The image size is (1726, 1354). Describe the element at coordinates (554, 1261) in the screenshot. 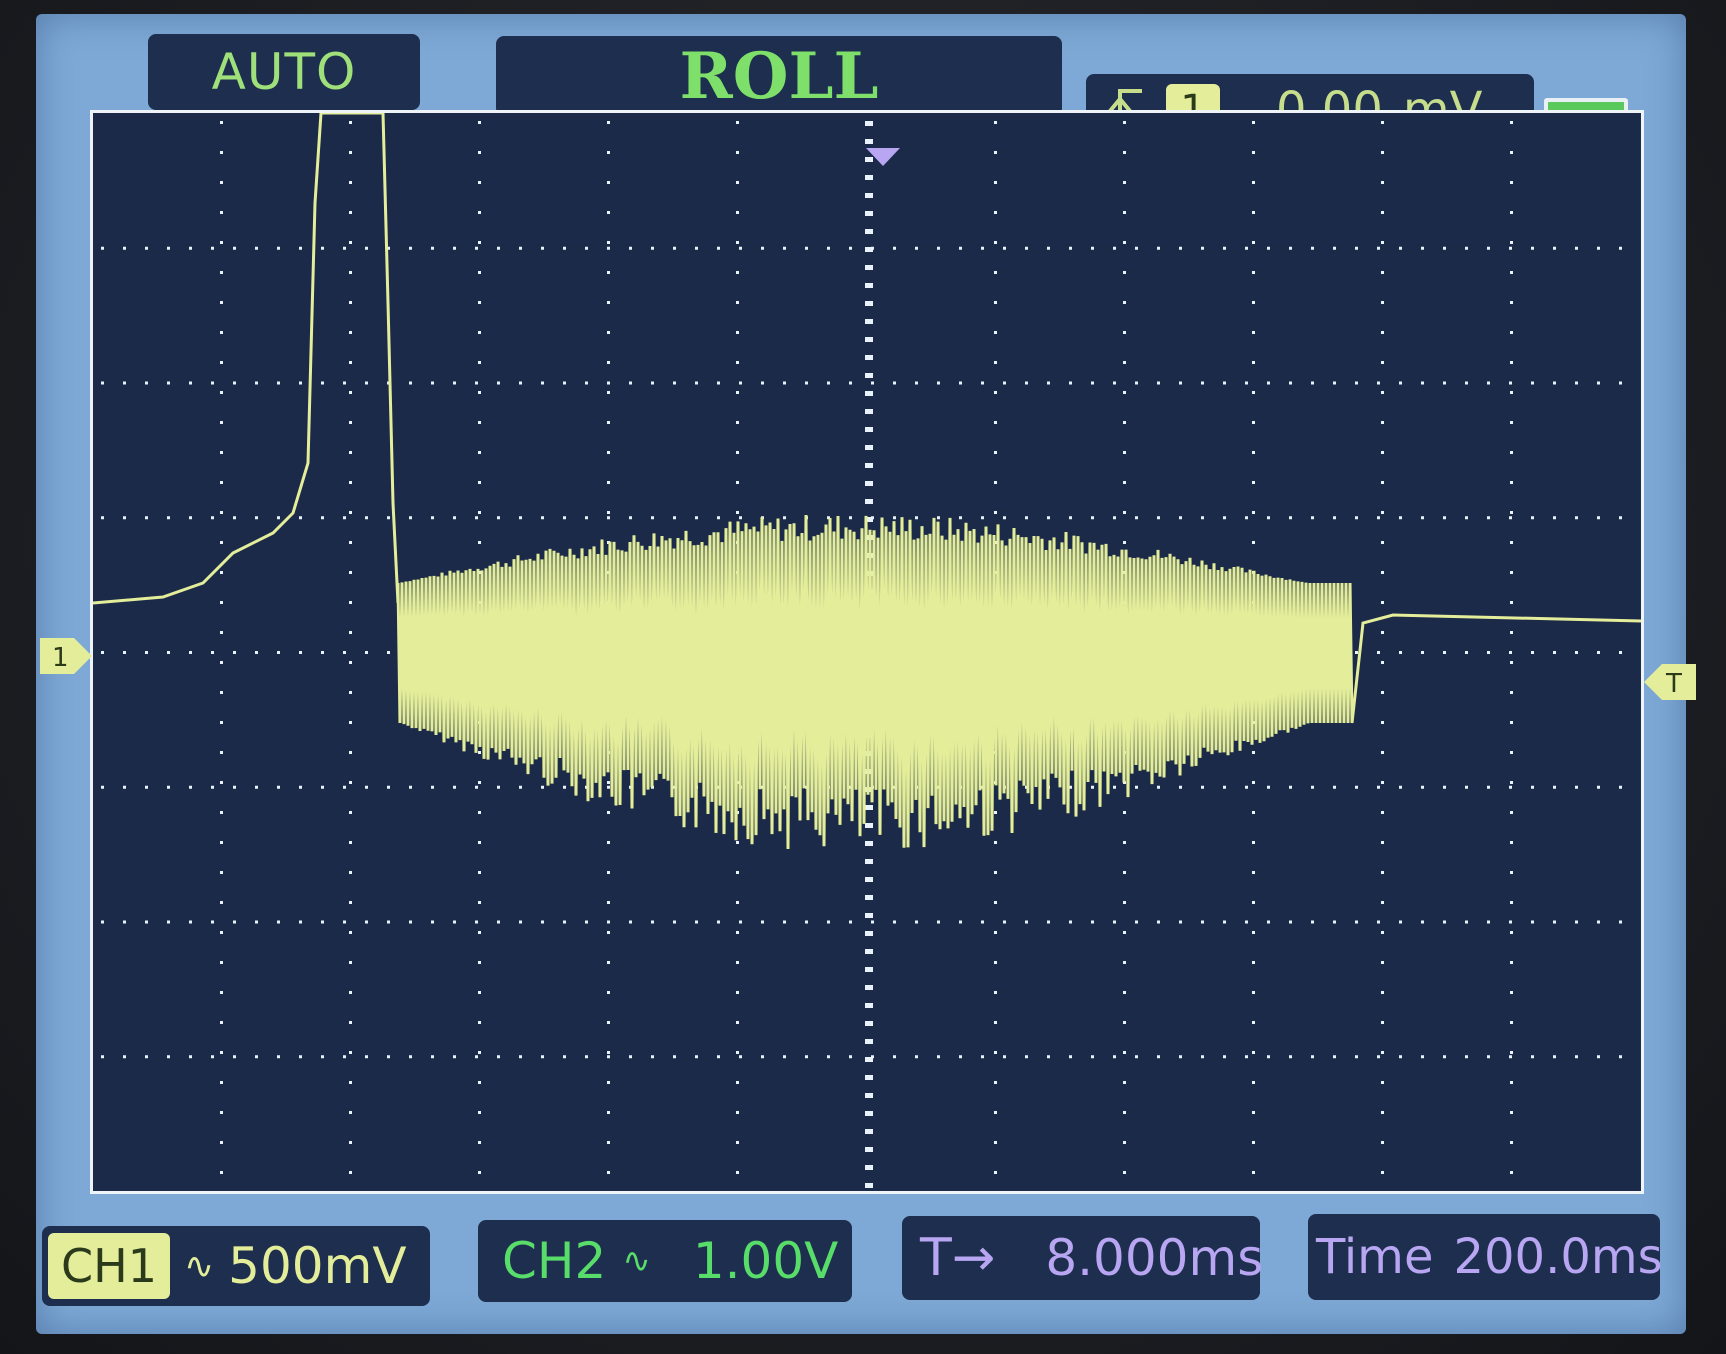

I see `ch2-label: CH2` at that location.